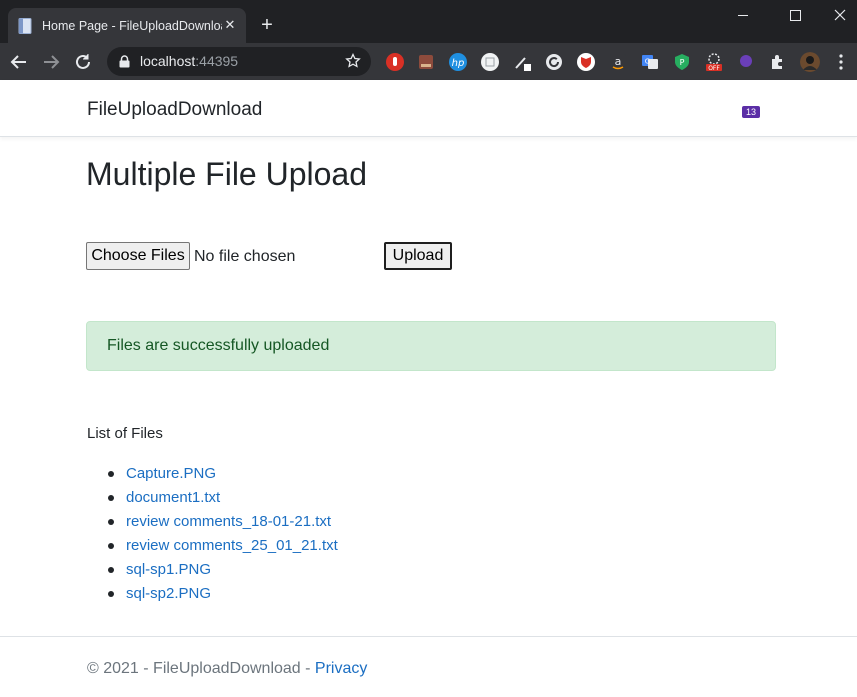  What do you see at coordinates (586, 62) in the screenshot?
I see `shield-fox-icon` at bounding box center [586, 62].